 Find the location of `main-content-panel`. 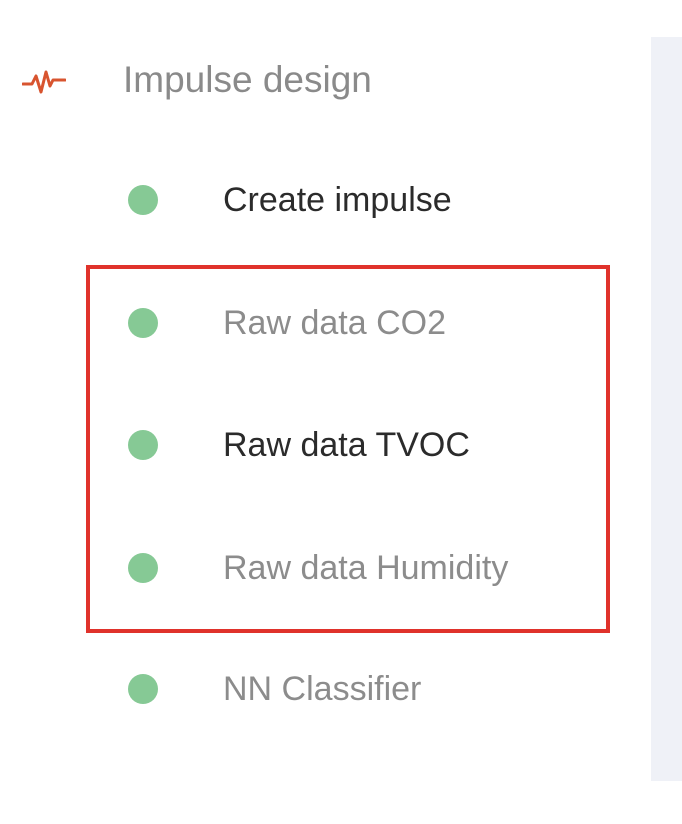

main-content-panel is located at coordinates (666, 409).